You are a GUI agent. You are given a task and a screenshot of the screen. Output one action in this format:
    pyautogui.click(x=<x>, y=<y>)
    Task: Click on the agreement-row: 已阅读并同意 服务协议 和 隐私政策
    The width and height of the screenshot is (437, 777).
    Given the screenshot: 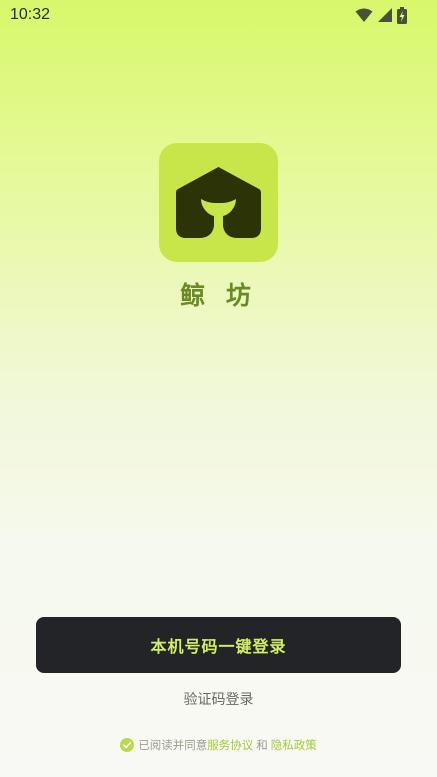 What is the action you would take?
    pyautogui.click(x=218, y=745)
    